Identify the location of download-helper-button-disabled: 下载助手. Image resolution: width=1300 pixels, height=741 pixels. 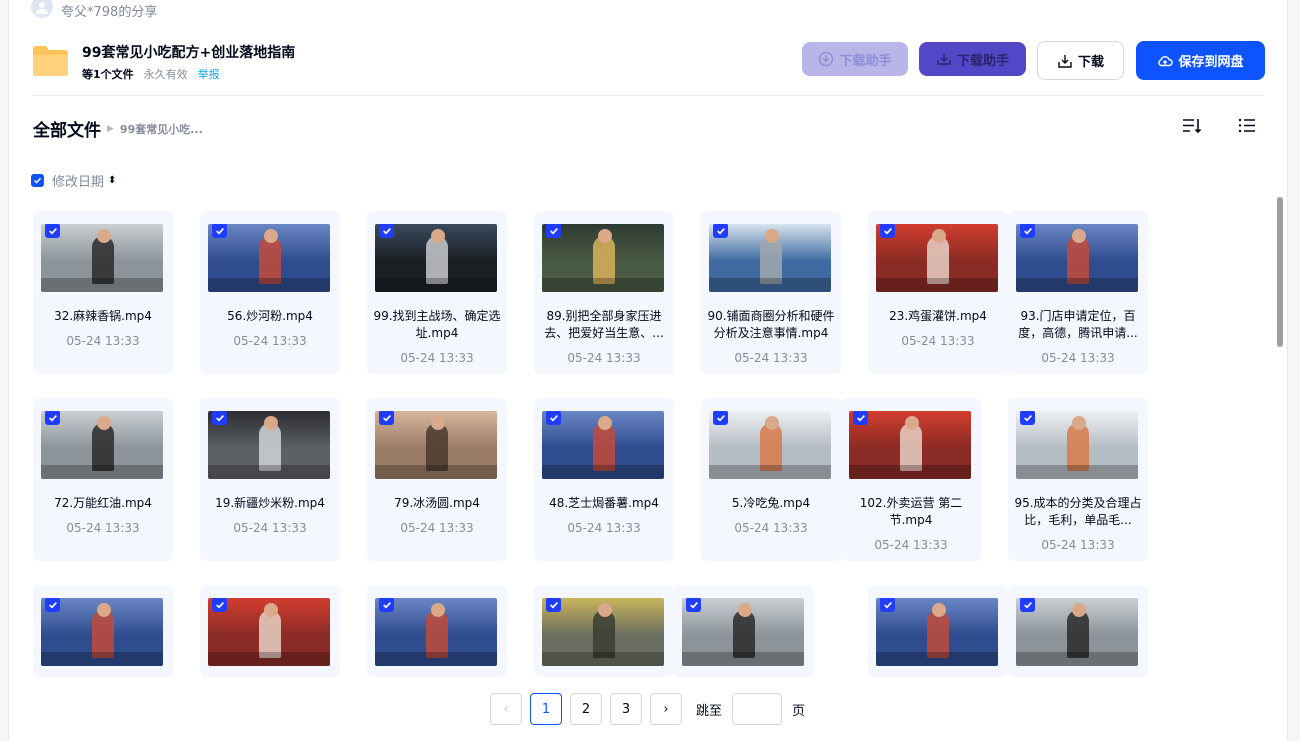
(855, 59).